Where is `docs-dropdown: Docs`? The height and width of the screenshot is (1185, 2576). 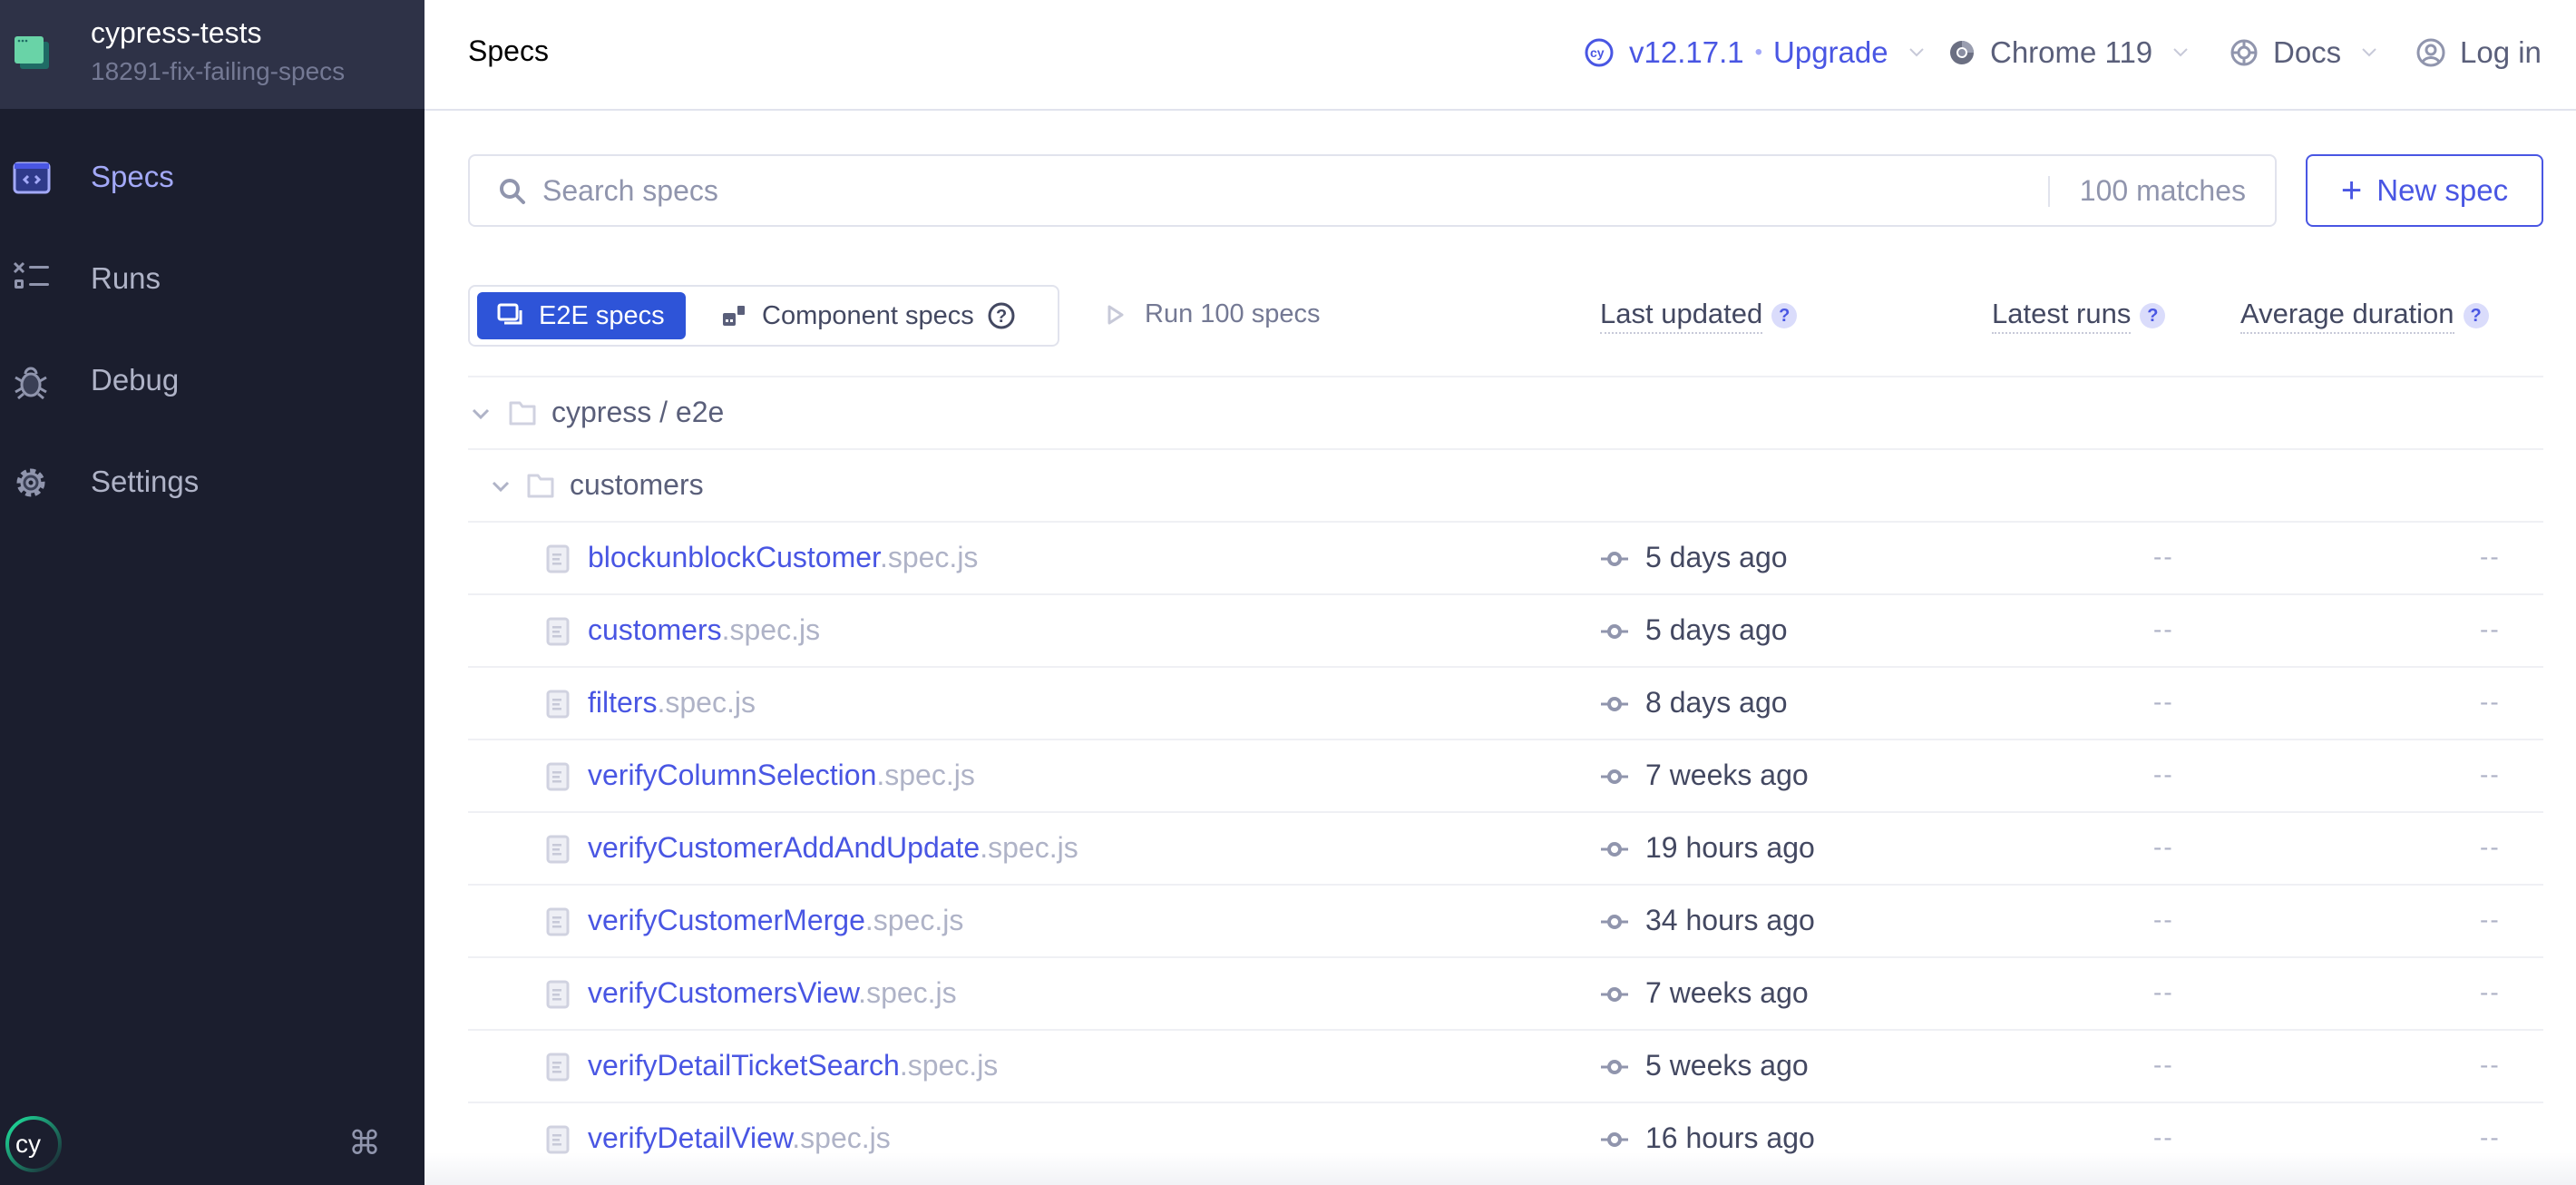 docs-dropdown: Docs is located at coordinates (2303, 53).